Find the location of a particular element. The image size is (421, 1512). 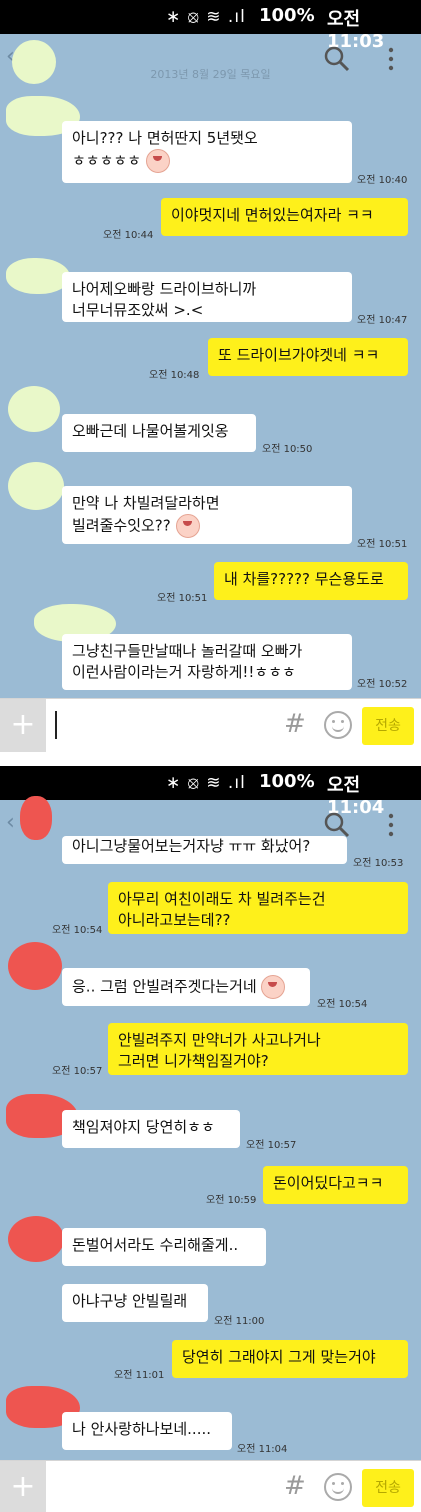

incoming-message: 책임져야지 당연히ㅎㅎ is located at coordinates (151, 1129).